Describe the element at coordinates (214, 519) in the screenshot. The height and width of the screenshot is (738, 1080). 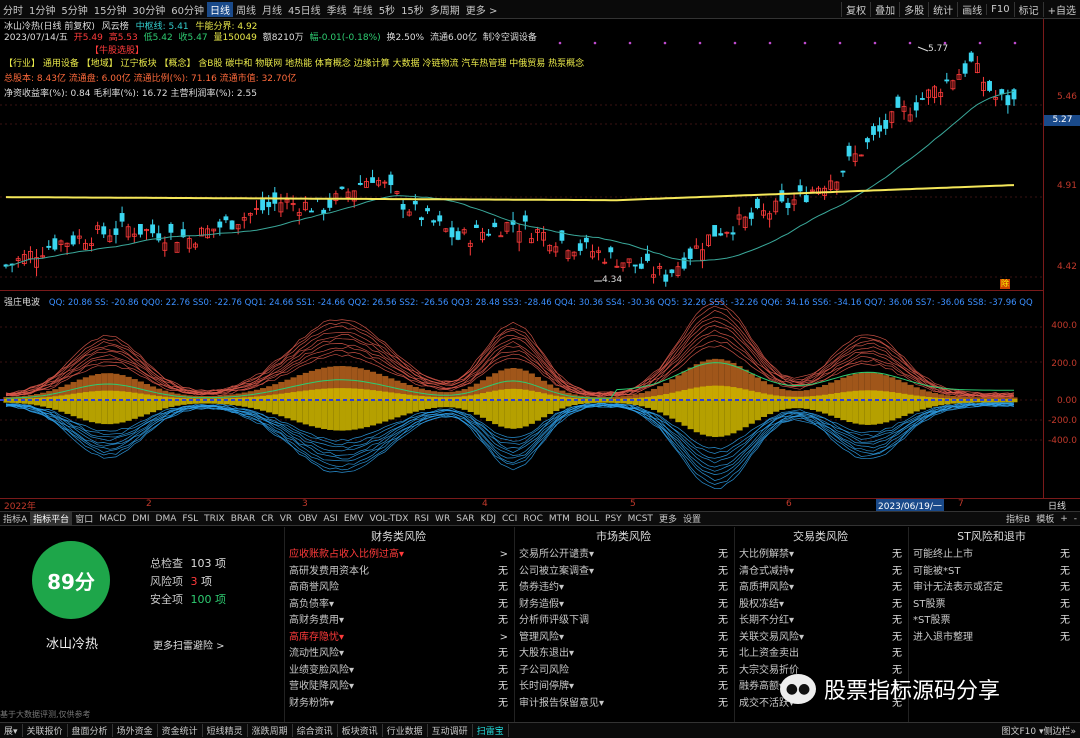
I see `indicator-tab-7: TRIX` at that location.